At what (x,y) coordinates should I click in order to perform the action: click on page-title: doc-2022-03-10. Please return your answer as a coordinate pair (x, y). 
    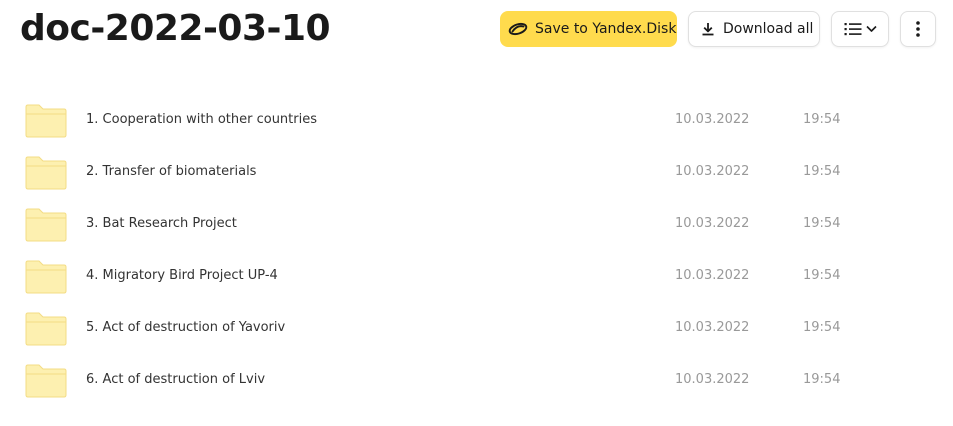
    Looking at the image, I should click on (175, 28).